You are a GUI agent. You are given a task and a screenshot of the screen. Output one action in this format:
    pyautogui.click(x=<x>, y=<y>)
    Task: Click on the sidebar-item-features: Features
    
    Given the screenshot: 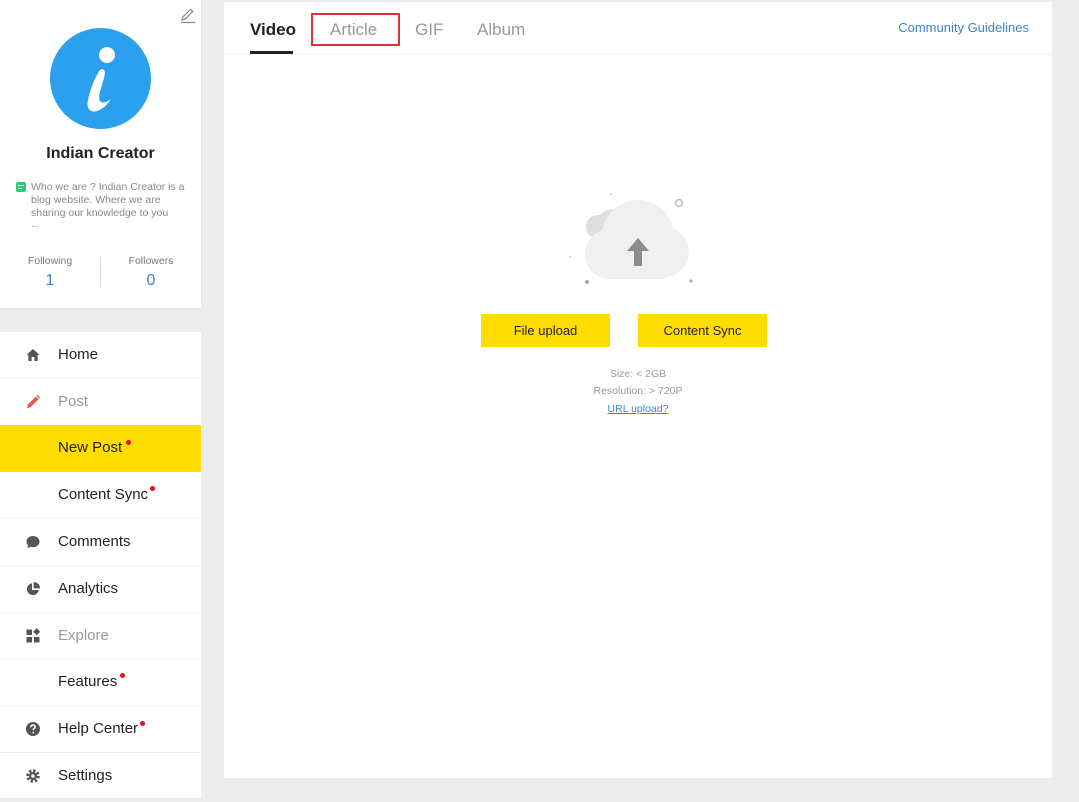 What is the action you would take?
    pyautogui.click(x=100, y=682)
    